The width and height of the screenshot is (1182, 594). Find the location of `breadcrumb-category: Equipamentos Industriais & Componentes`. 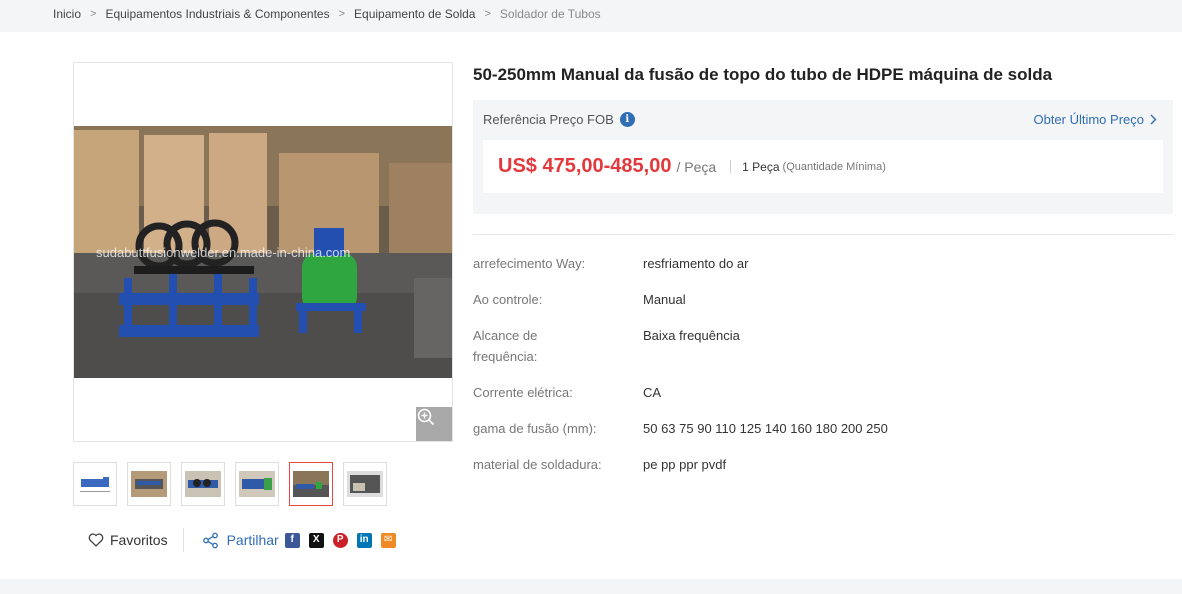

breadcrumb-category: Equipamentos Industriais & Componentes is located at coordinates (217, 14).